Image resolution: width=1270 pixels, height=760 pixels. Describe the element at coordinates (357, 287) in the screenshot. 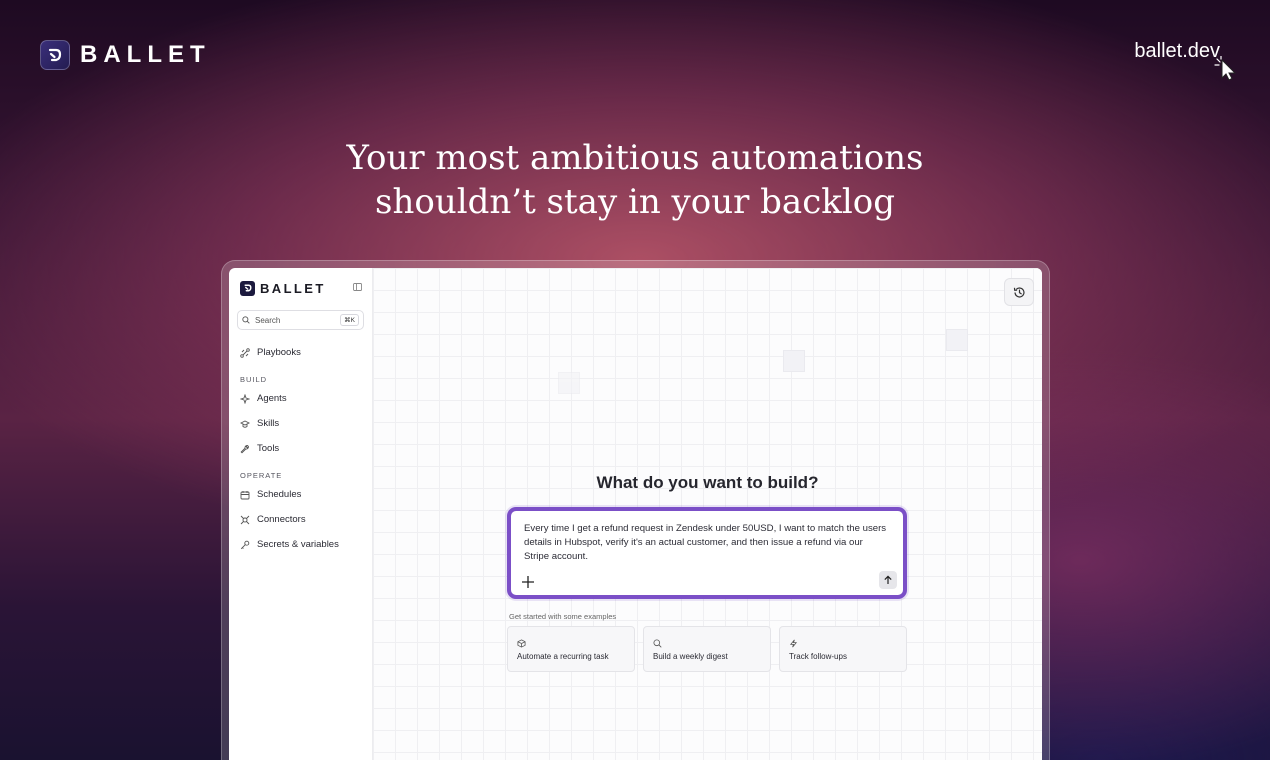

I see `sidebar-collapse-icon` at that location.